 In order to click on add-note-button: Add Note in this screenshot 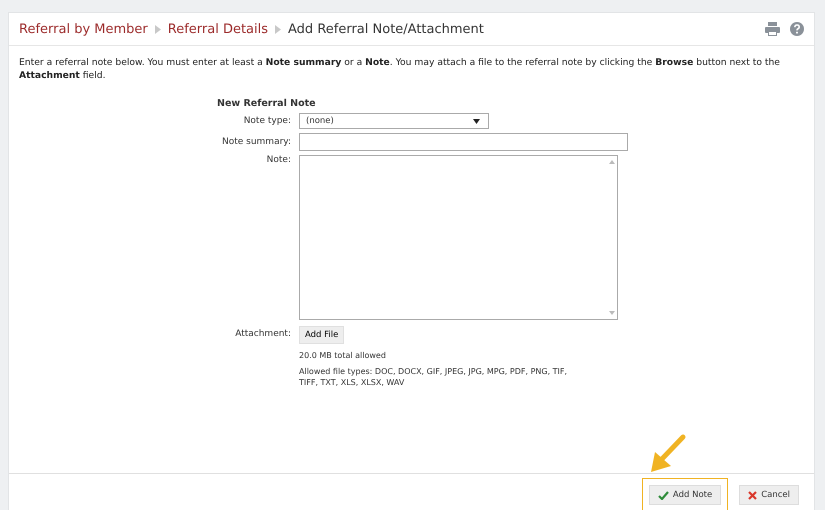, I will do `click(685, 495)`.